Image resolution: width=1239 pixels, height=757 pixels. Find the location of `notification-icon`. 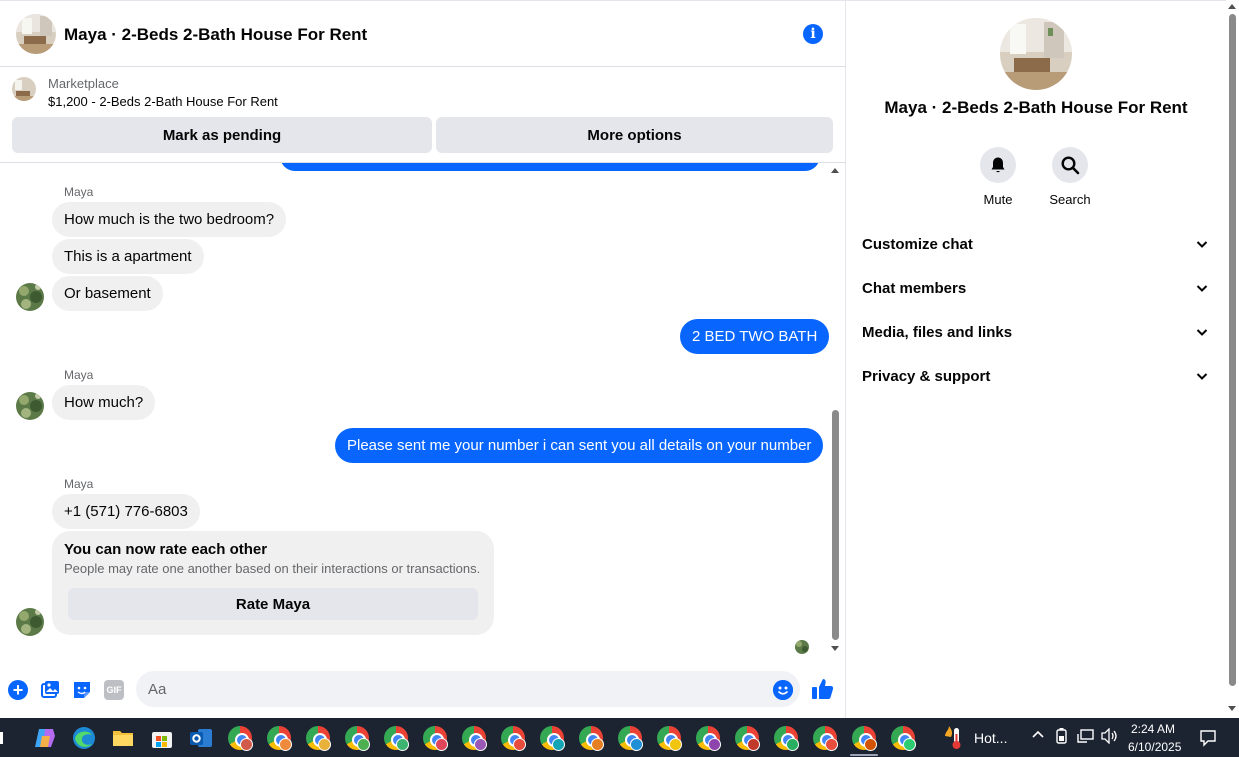

notification-icon is located at coordinates (1208, 739).